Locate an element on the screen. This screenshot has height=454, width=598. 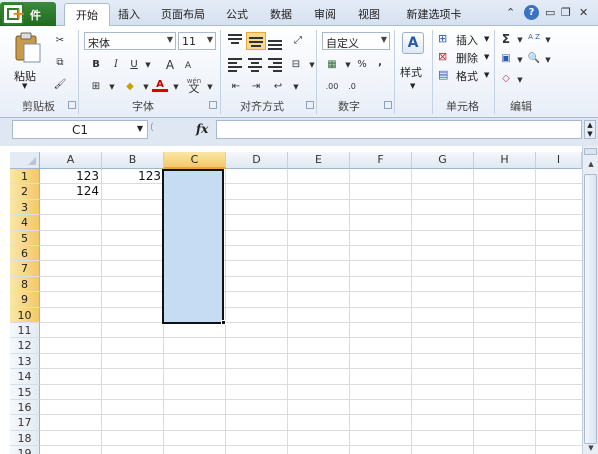
grow-font-button: A is located at coordinates (170, 65).